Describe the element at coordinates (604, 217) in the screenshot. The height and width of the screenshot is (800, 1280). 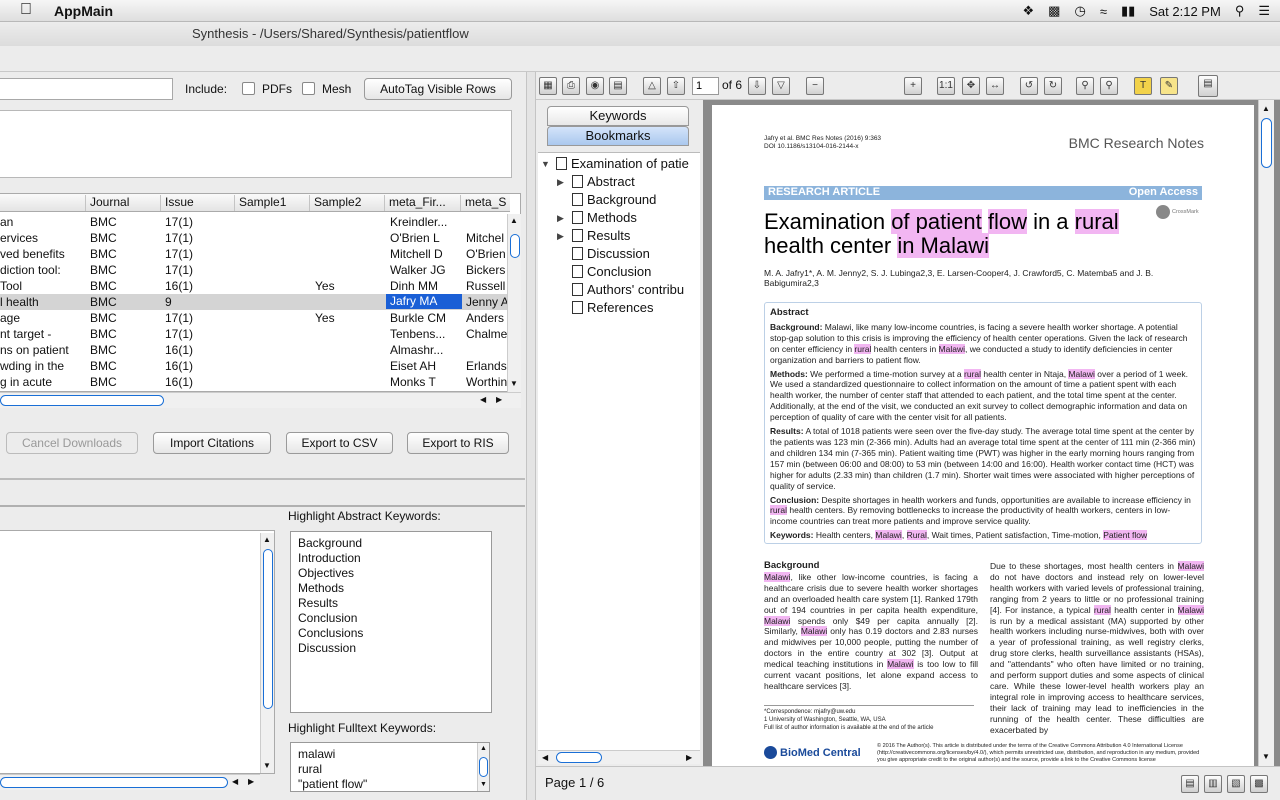
I see `bookmark-item: Methods` at that location.